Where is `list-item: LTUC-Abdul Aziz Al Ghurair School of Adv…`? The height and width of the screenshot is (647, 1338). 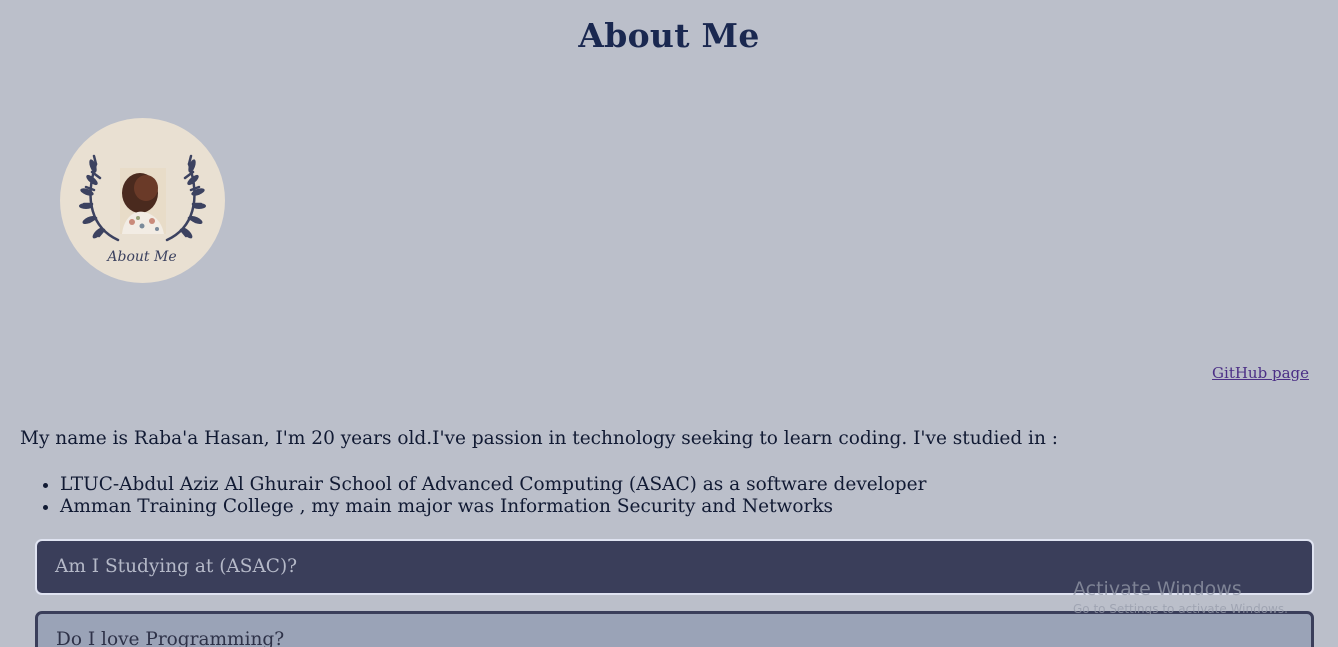
list-item: LTUC-Abdul Aziz Al Ghurair School of Adv… is located at coordinates (493, 485).